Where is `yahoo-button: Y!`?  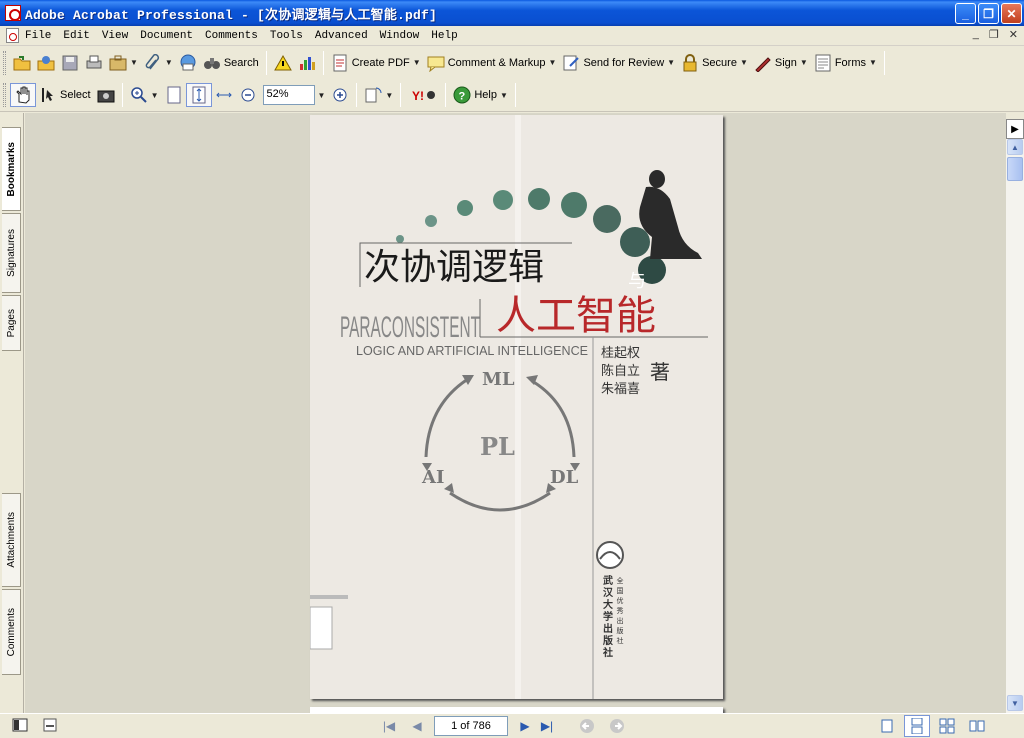
yahoo-button: Y! is located at coordinates (423, 95).